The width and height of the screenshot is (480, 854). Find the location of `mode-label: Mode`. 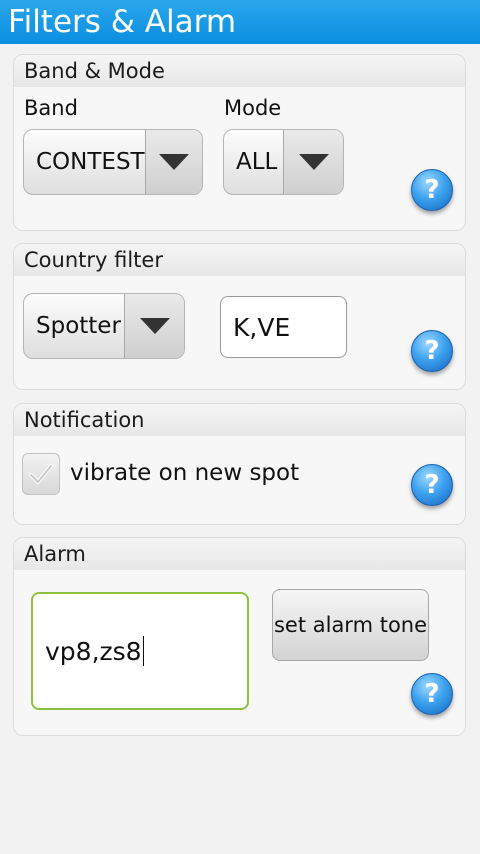

mode-label: Mode is located at coordinates (253, 108).